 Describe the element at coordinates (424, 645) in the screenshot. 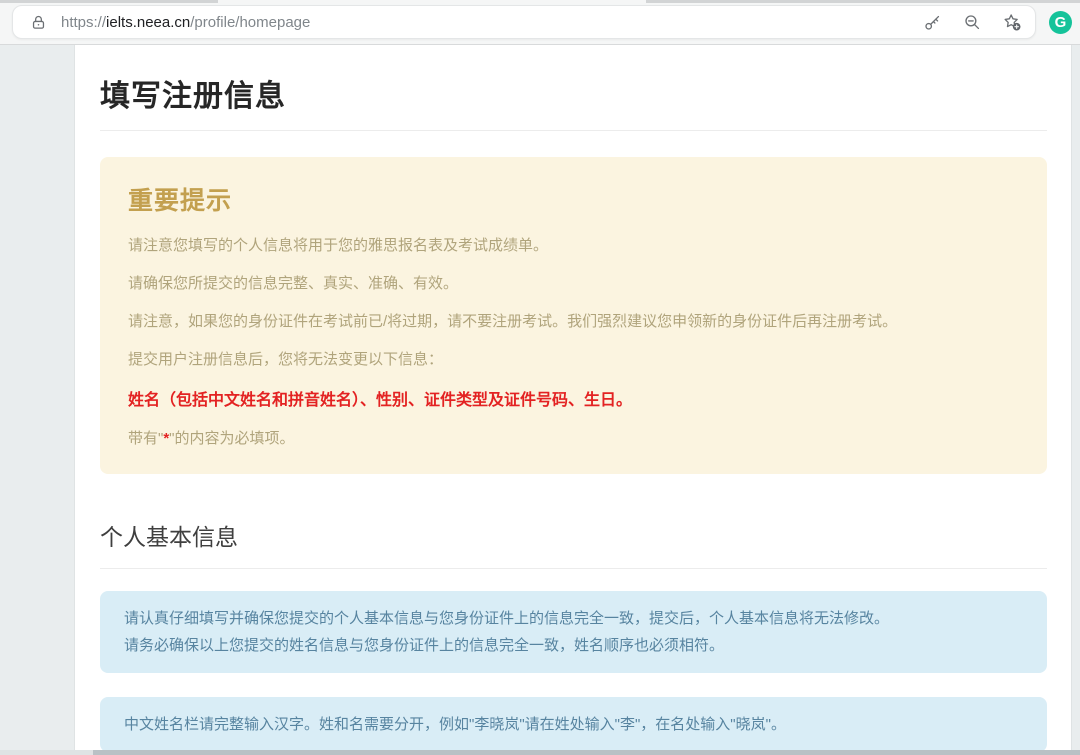

I see `info-line: 请务必确保以上您提交的姓名信息与您身份证件上的信息完全一致，姓名顺序也必须相符。` at that location.